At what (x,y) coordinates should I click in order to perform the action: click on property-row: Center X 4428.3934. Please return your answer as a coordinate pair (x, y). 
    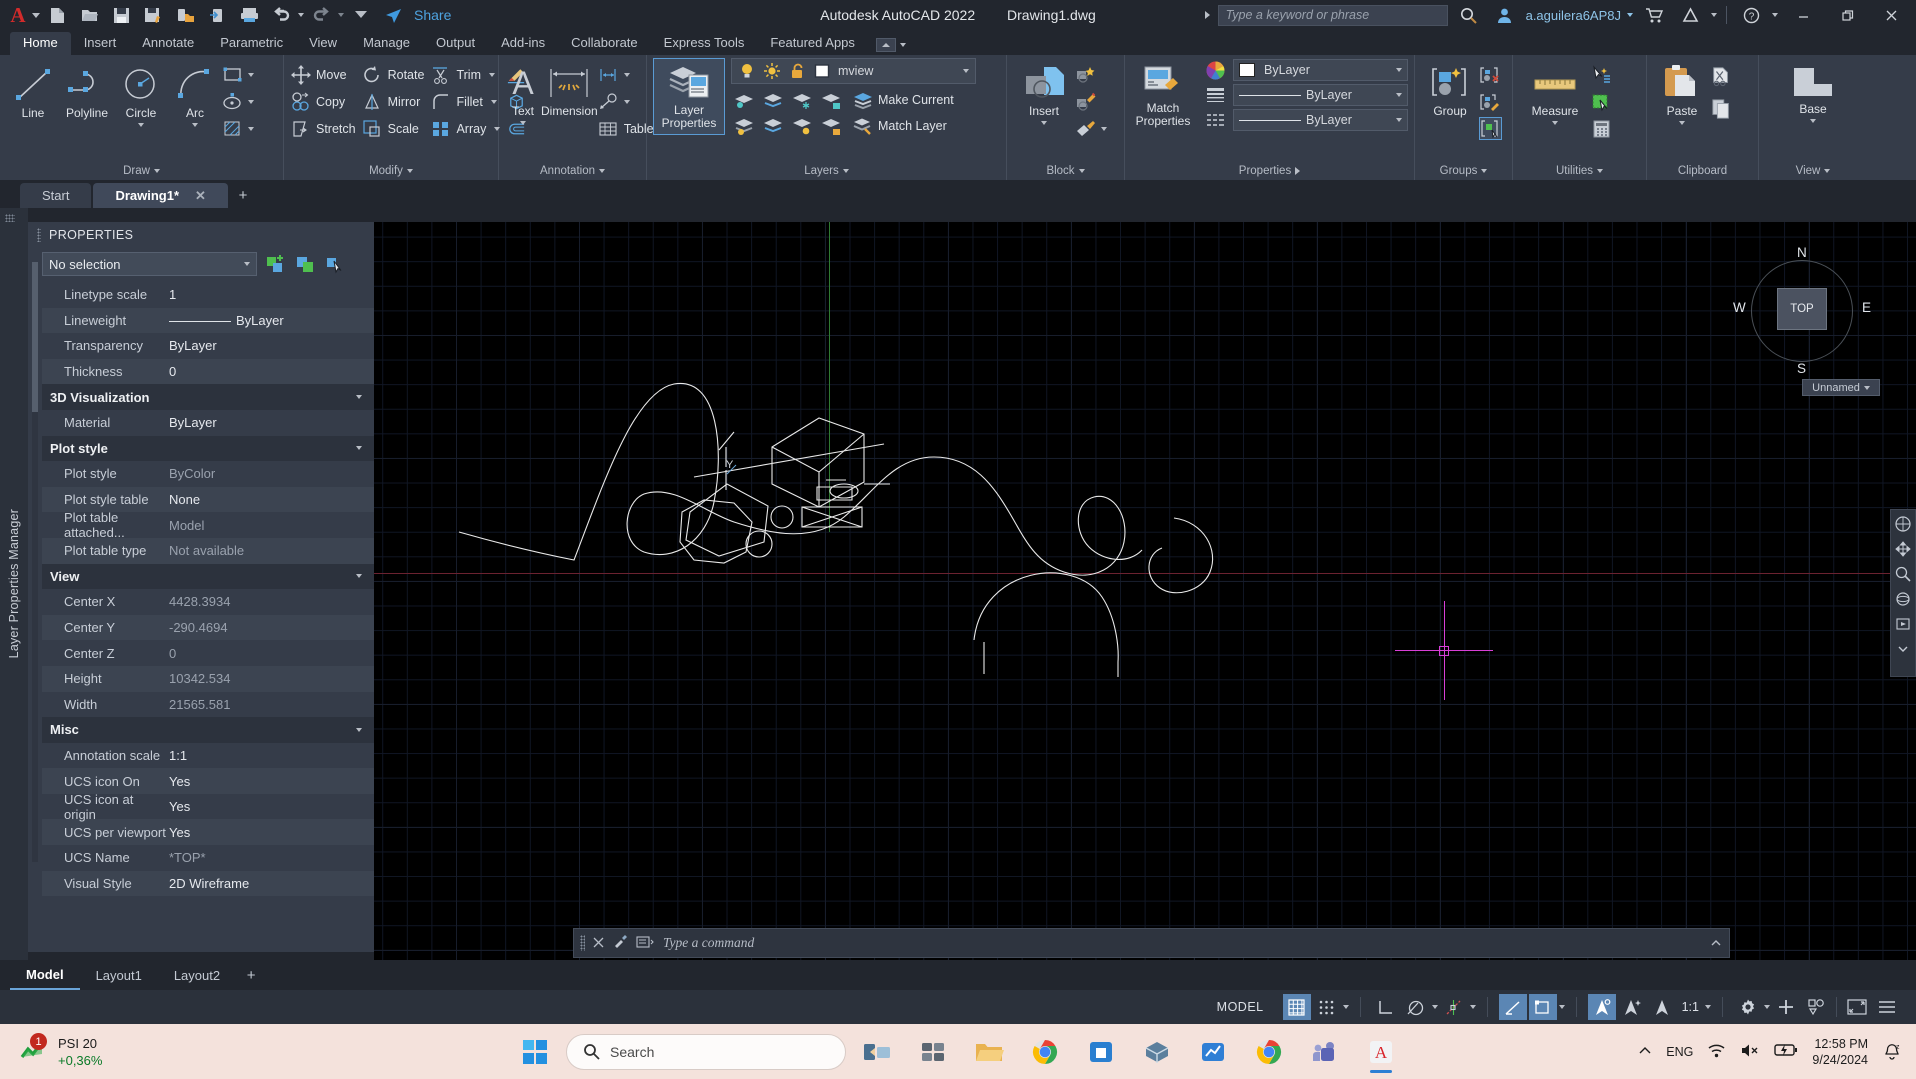
    Looking at the image, I should click on (208, 602).